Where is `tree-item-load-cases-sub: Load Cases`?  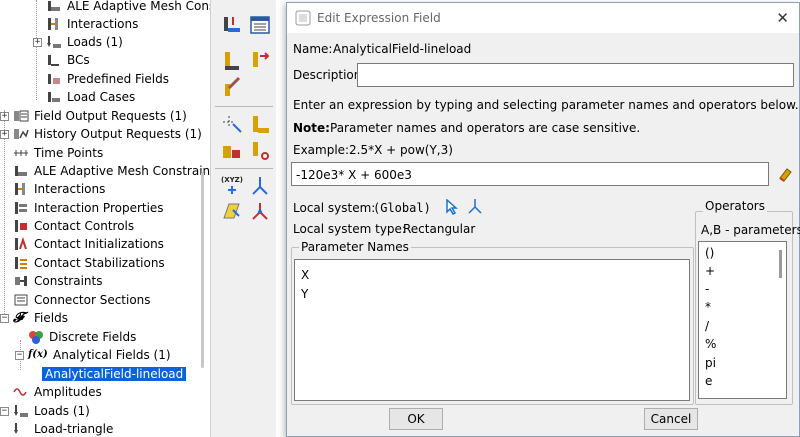
tree-item-load-cases-sub: Load Cases is located at coordinates (90, 97).